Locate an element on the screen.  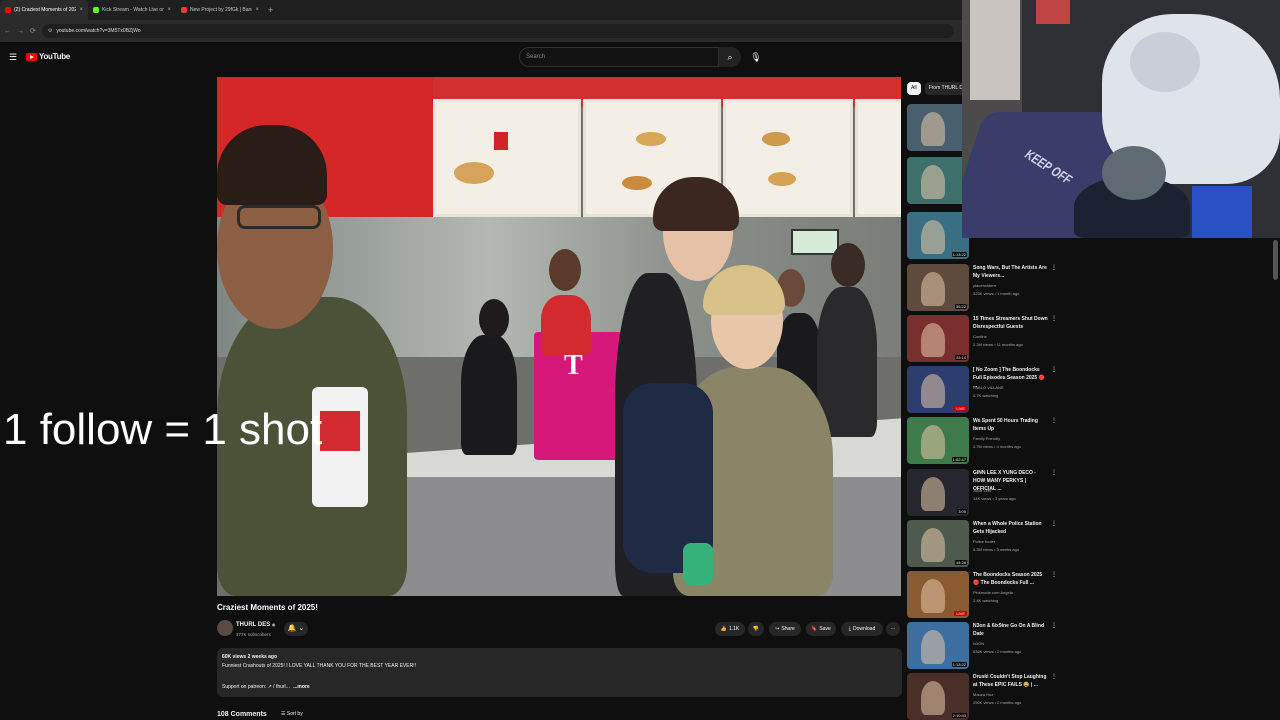
browser-tab-kick: Kick Stream - Watch Live on × is located at coordinates (132, 10).